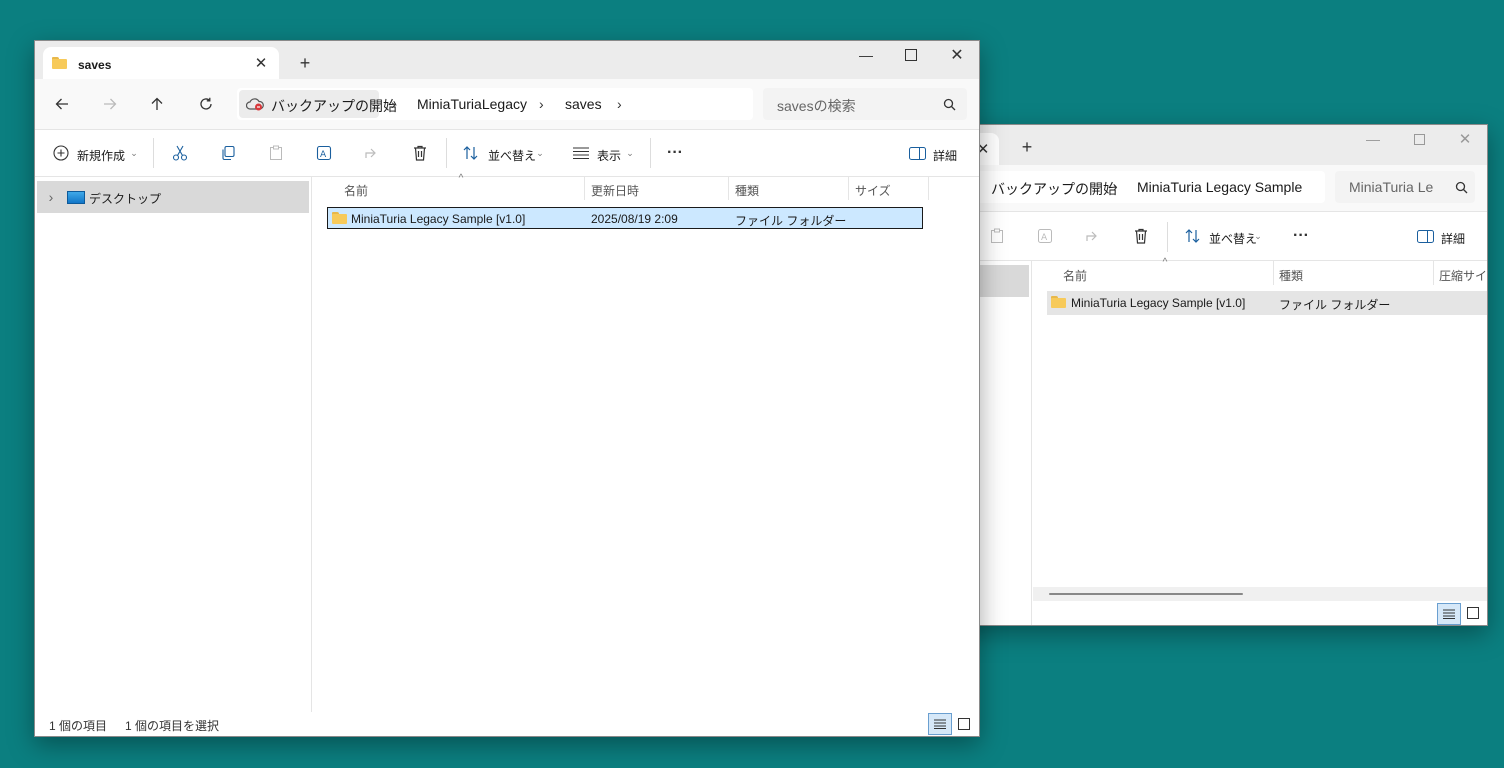 This screenshot has width=1504, height=768. I want to click on arrow-left-icon, so click(62, 104).